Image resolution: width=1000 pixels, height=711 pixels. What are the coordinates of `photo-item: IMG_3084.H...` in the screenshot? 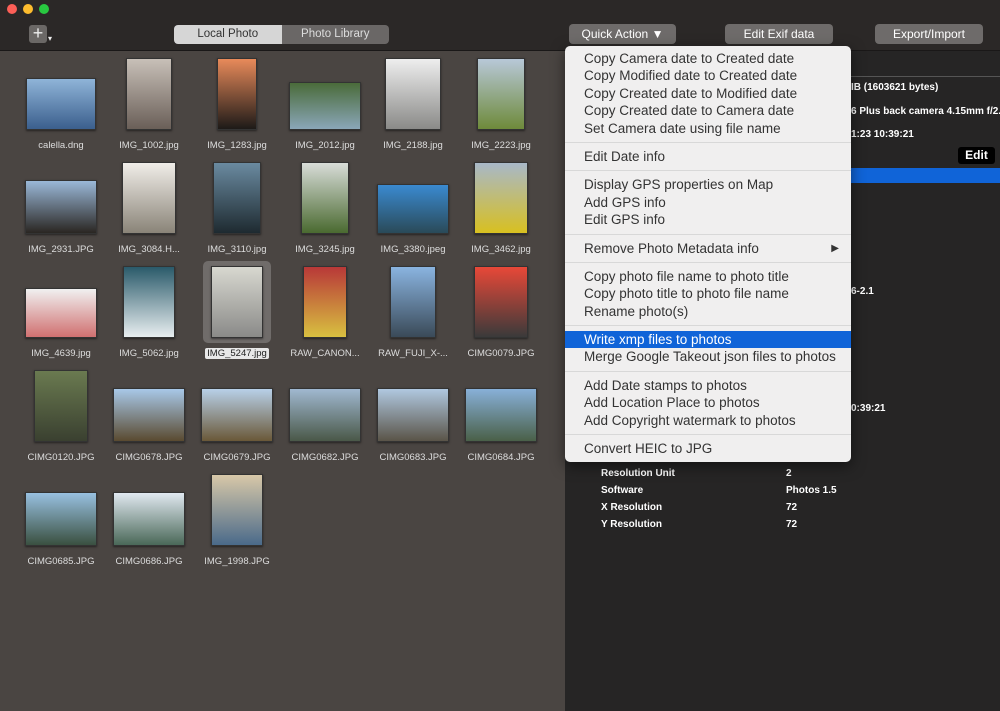 It's located at (149, 212).